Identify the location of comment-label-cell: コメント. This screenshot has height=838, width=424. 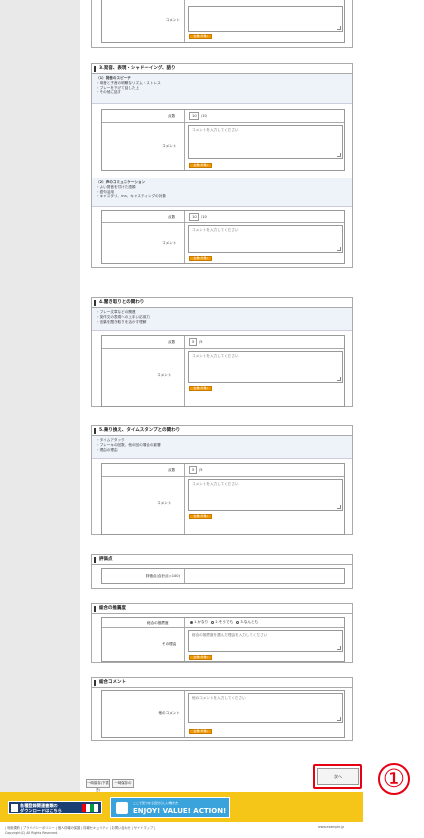
(143, 21).